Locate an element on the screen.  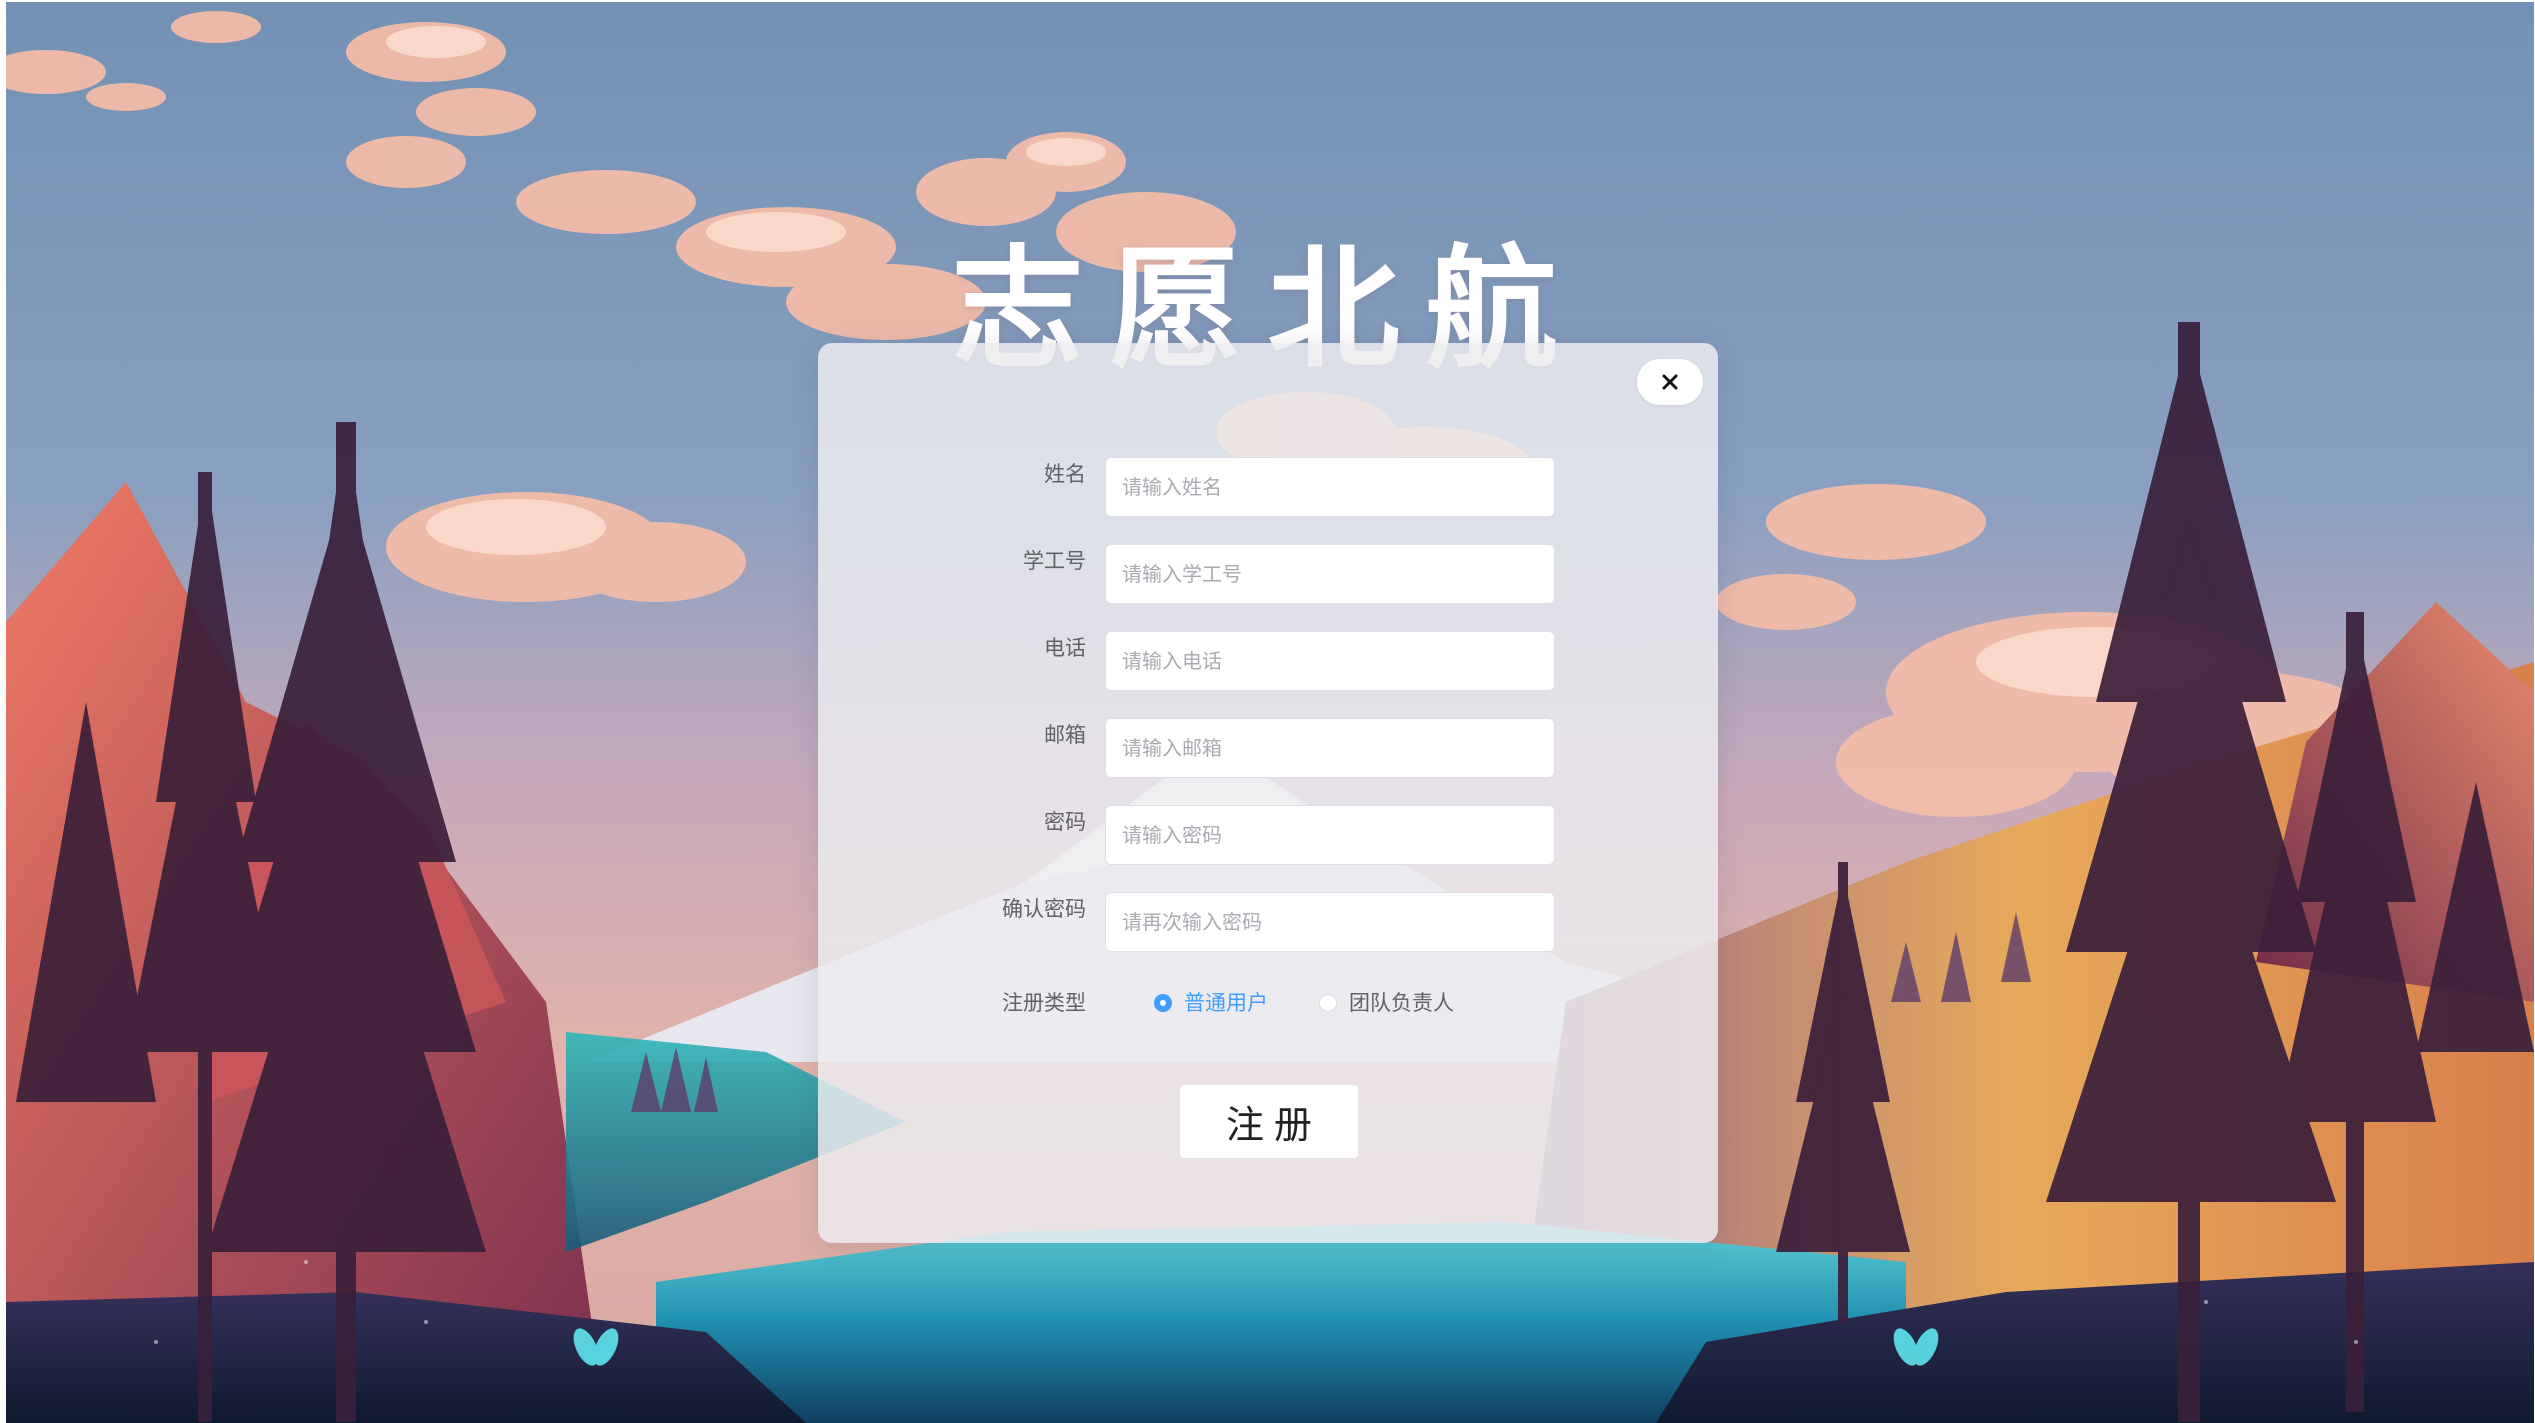
form-row-phone: 电话 is located at coordinates (1268, 661).